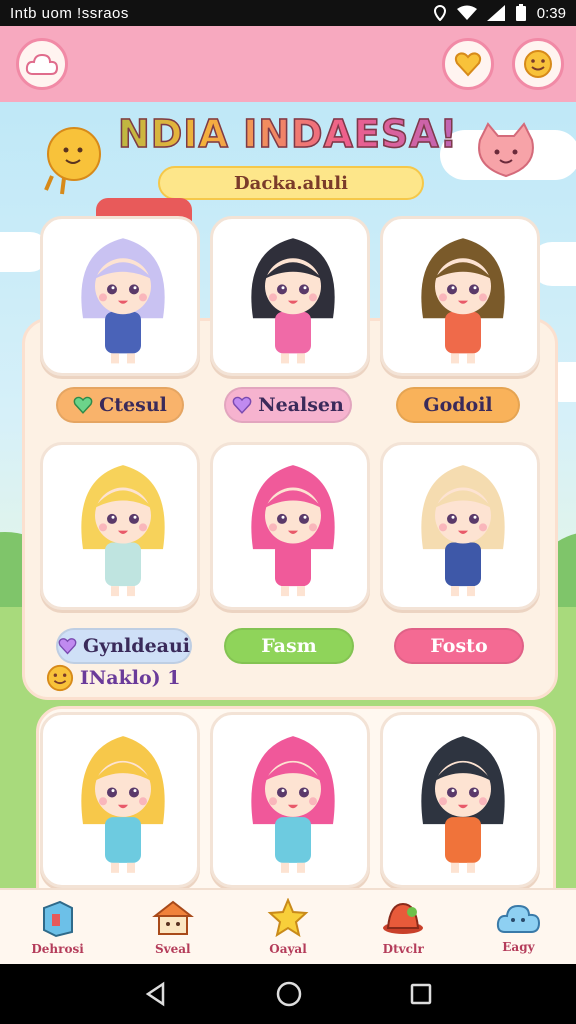  I want to click on nav-item-5: Eagy, so click(518, 927).